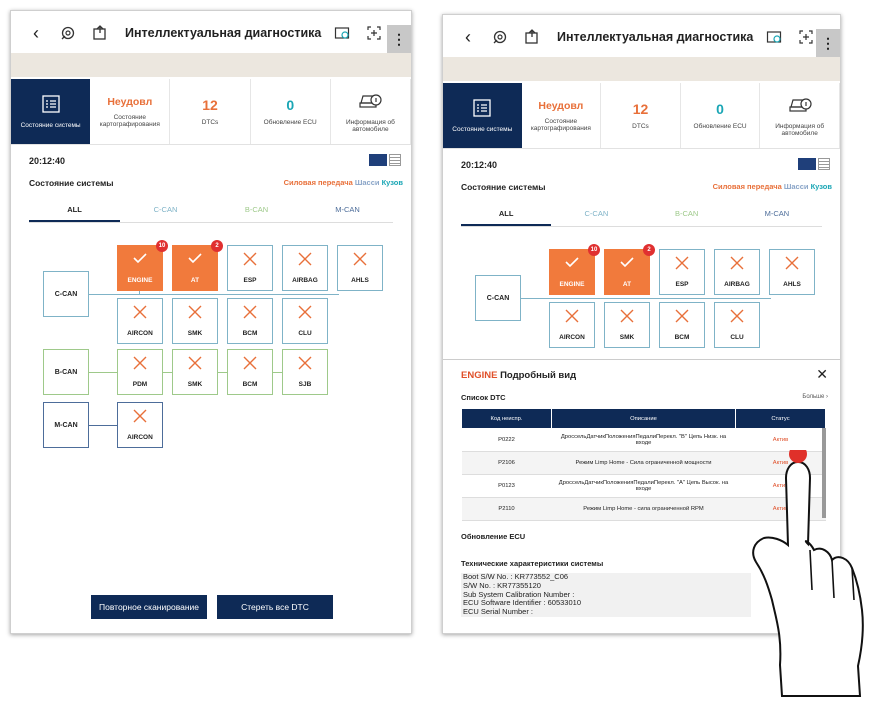 This screenshot has width=869, height=702. I want to click on dtc-badge: 10, so click(162, 246).